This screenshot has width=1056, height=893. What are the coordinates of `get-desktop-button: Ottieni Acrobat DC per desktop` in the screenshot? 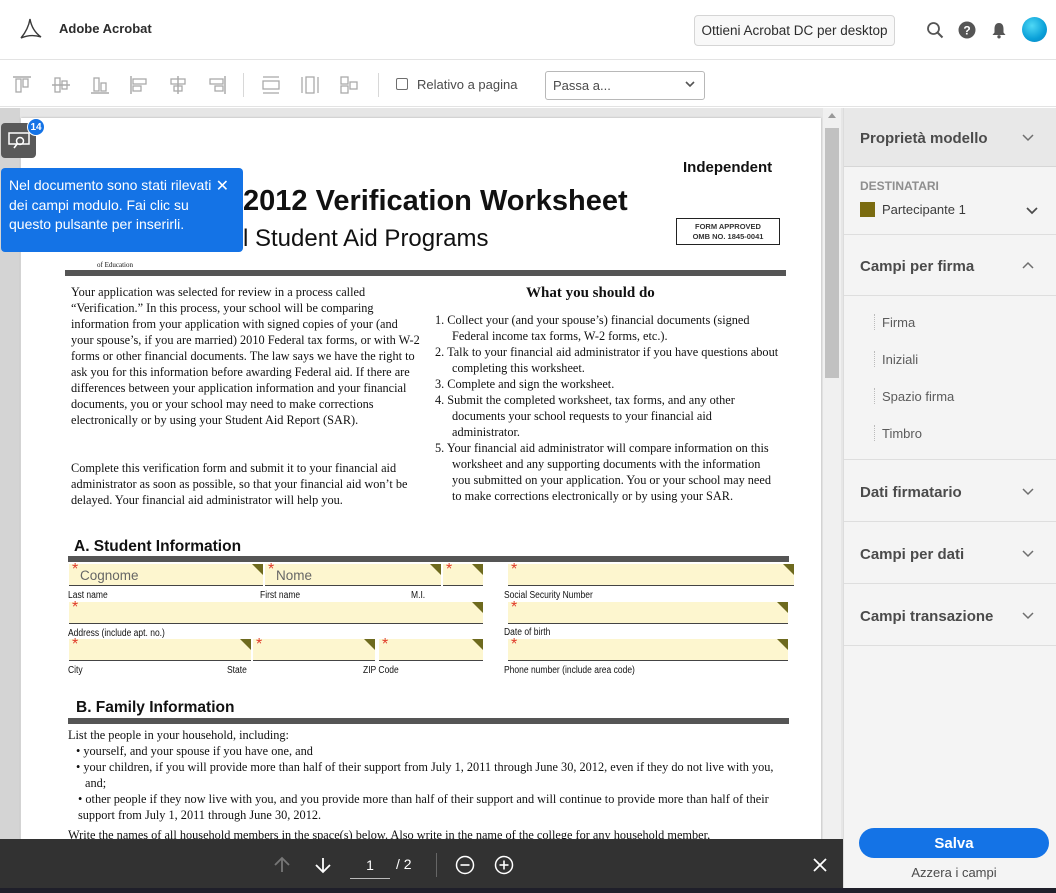 It's located at (794, 30).